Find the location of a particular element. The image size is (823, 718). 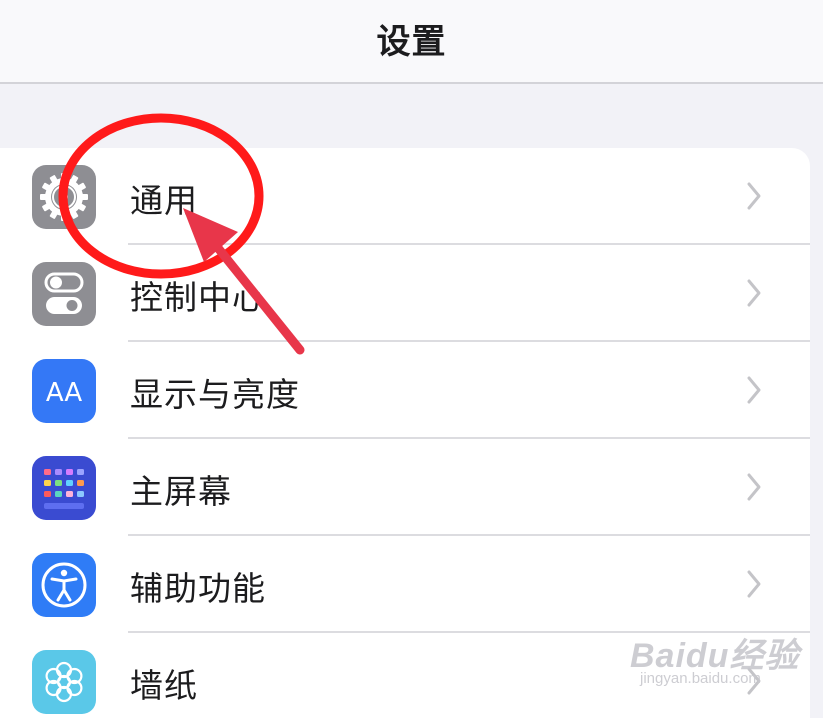

settings-item-display-brightness: AA 显示与亮度 is located at coordinates (405, 390).